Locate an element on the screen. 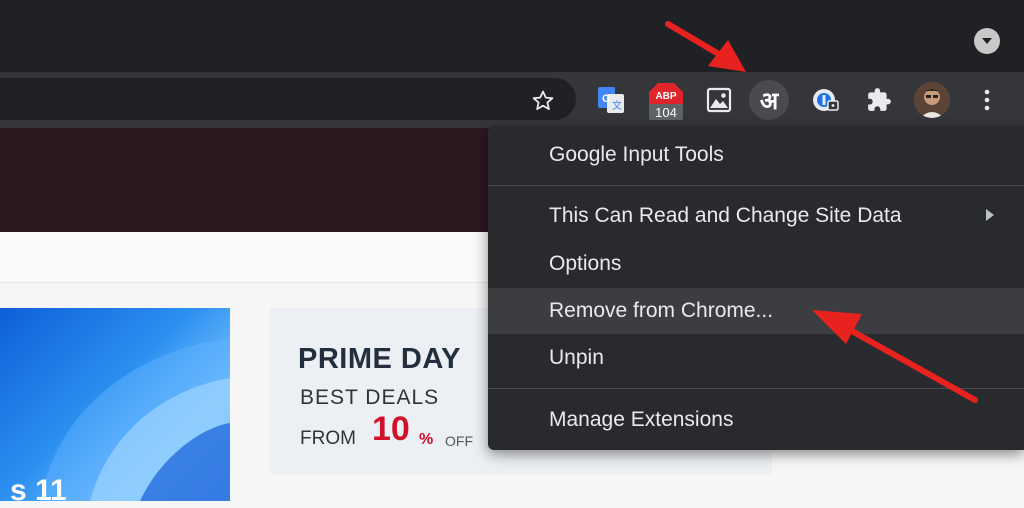 This screenshot has width=1024, height=508. promo-subtitle: BEST DEALS is located at coordinates (370, 397).